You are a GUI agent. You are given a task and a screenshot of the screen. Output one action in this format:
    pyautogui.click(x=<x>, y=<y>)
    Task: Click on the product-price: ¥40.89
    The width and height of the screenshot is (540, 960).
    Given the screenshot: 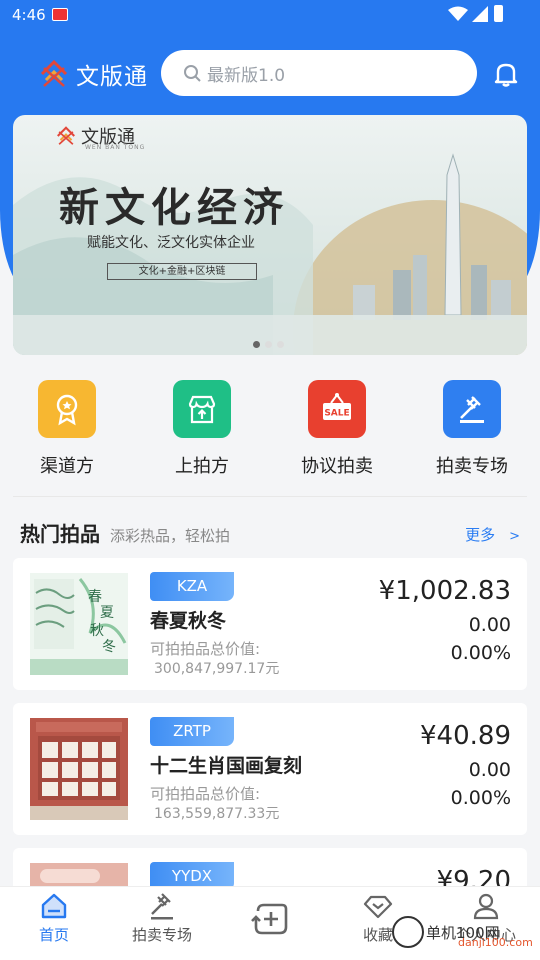 What is the action you would take?
    pyautogui.click(x=465, y=736)
    